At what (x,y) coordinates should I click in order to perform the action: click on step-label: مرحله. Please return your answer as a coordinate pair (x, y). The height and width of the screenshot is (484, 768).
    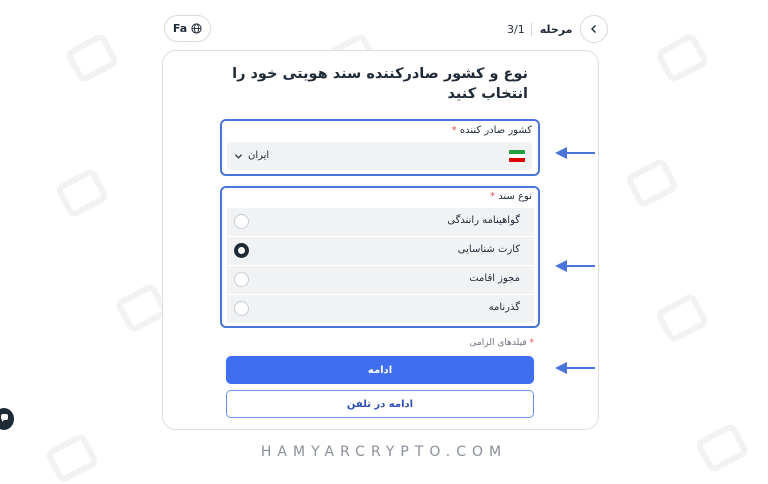
    Looking at the image, I should click on (556, 29).